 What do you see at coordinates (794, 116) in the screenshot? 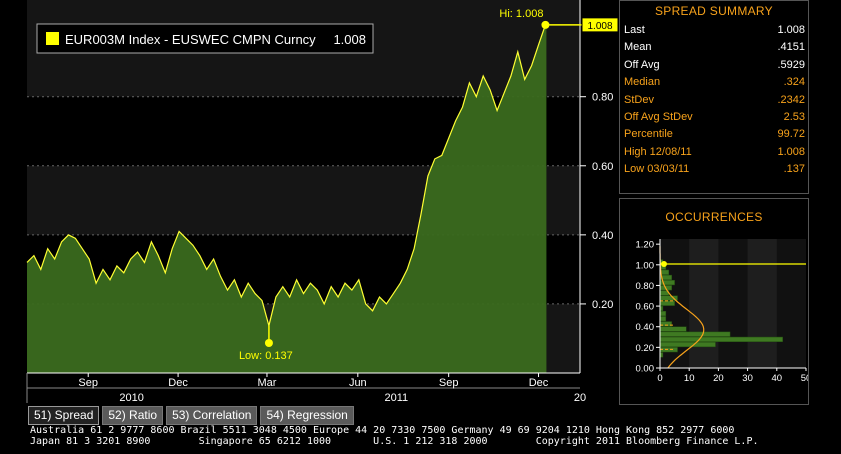
I see `summary-row-value: 2.53` at bounding box center [794, 116].